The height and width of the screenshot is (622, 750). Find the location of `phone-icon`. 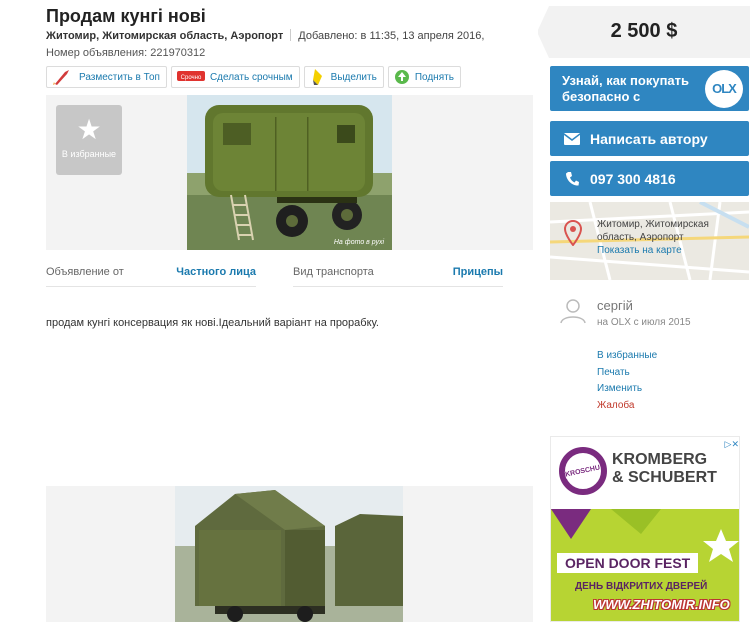

phone-icon is located at coordinates (572, 179).